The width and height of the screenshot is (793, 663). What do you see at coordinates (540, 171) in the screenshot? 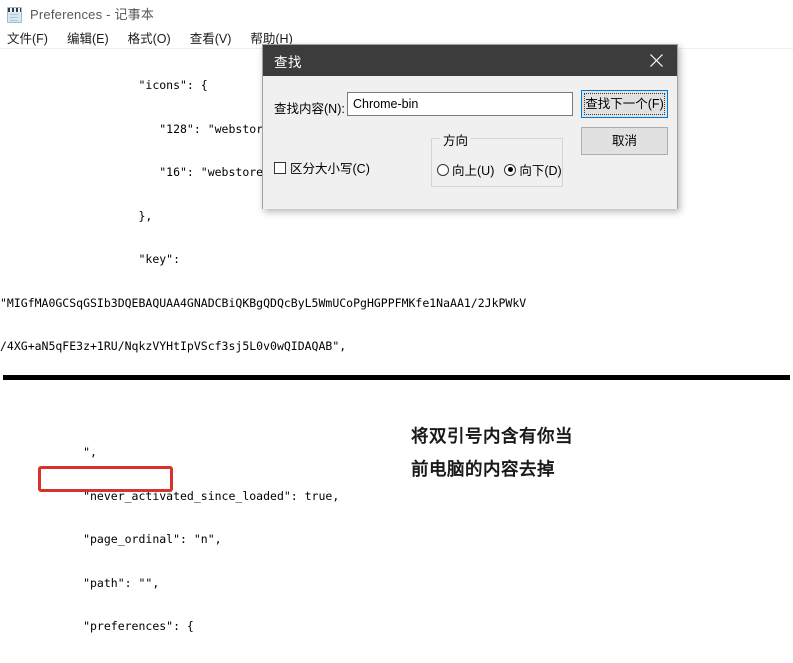
I see `radio-down-label: 向下(D)` at bounding box center [540, 171].